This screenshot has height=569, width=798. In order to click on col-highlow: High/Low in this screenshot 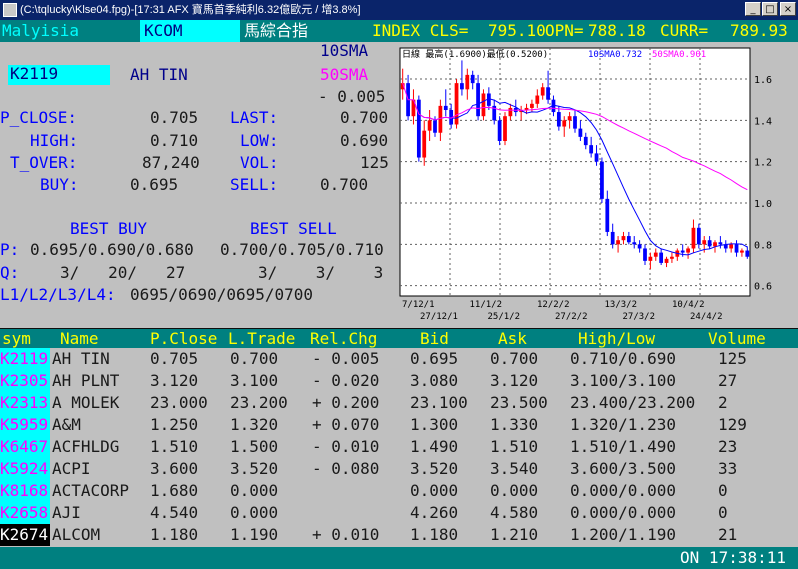, I will do `click(616, 338)`.